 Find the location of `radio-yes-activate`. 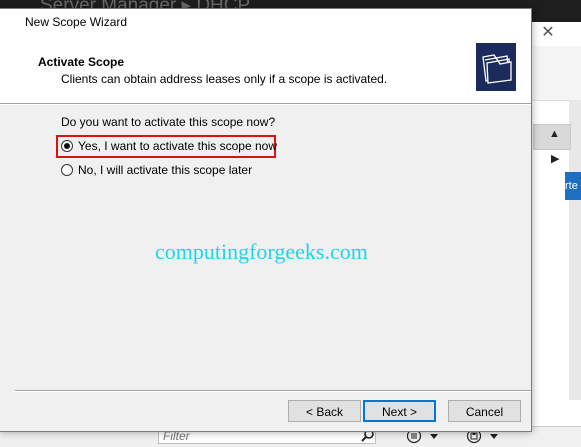

radio-yes-activate is located at coordinates (67, 146).